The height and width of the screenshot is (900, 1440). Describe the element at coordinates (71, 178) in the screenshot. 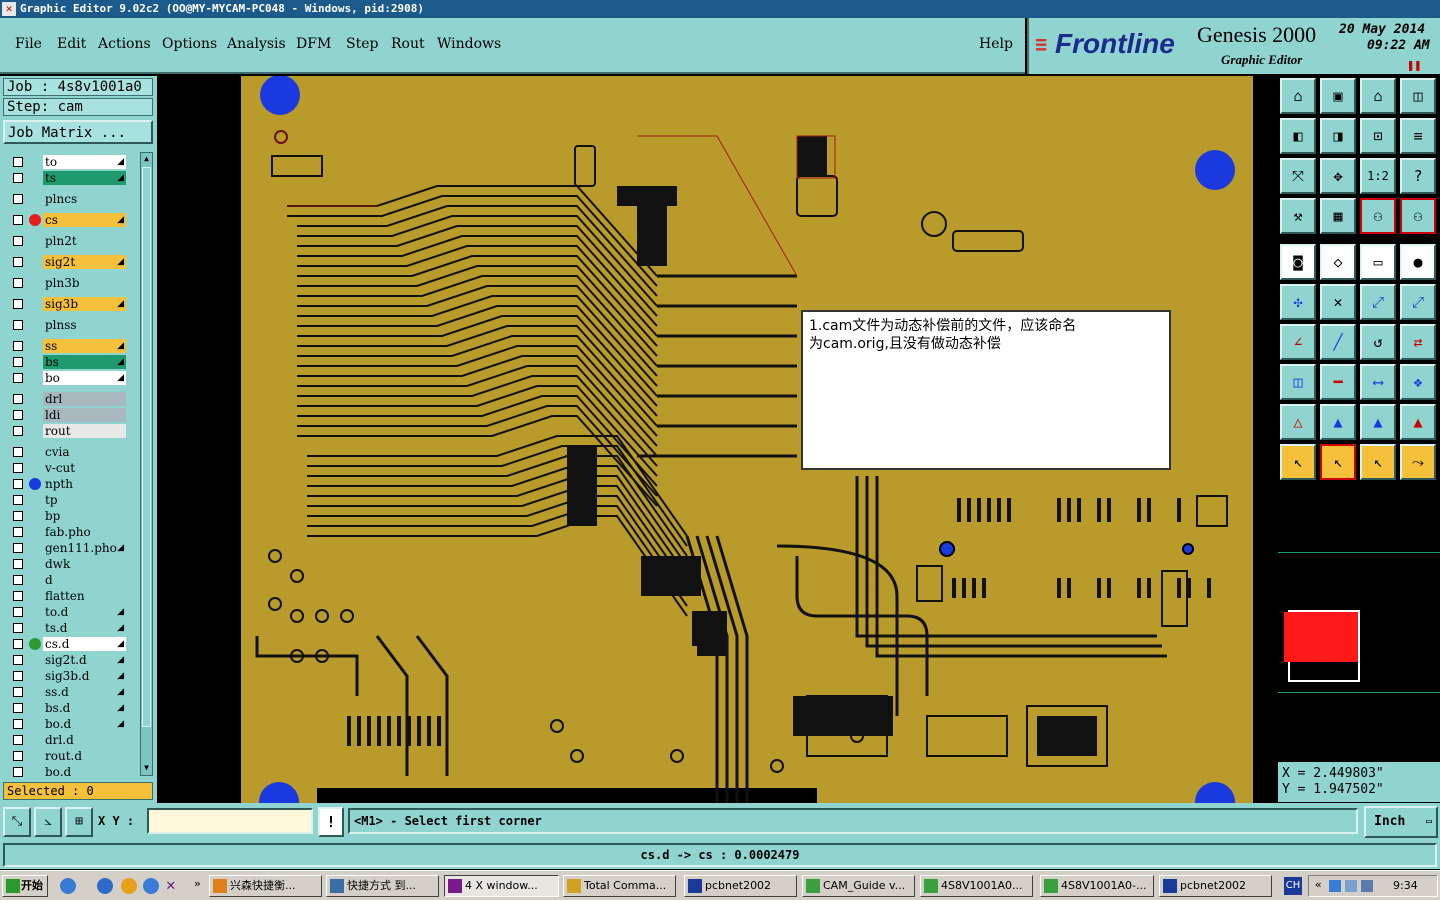

I see `layer-row: ts ◢` at that location.